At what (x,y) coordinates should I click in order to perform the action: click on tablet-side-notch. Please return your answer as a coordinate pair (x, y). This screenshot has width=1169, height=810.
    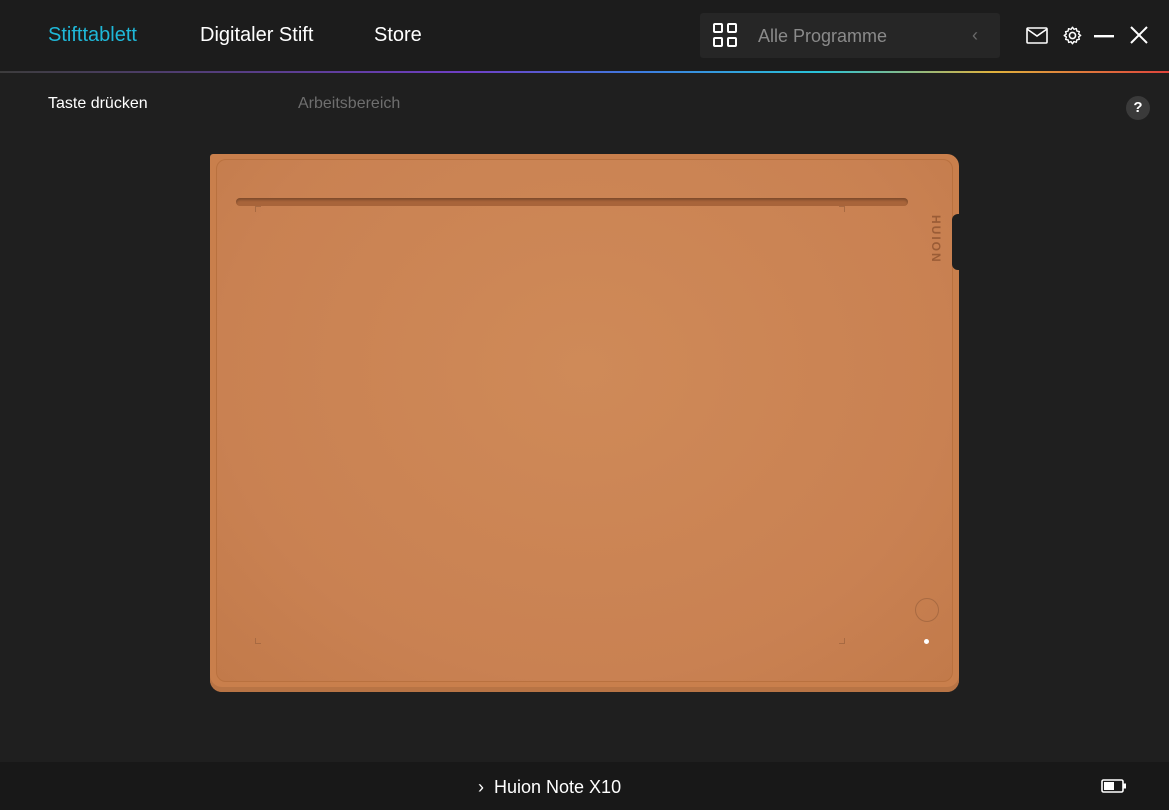
    Looking at the image, I should click on (956, 242).